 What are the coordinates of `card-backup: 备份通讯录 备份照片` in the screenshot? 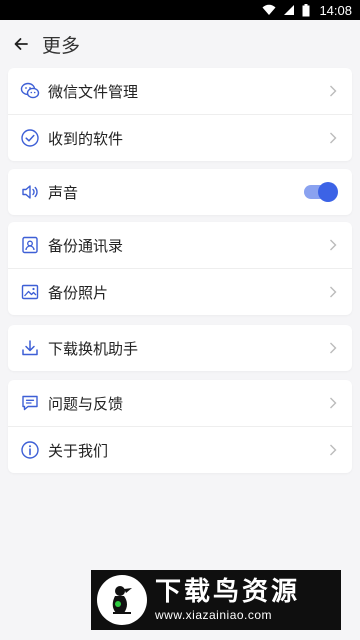 It's located at (180, 268).